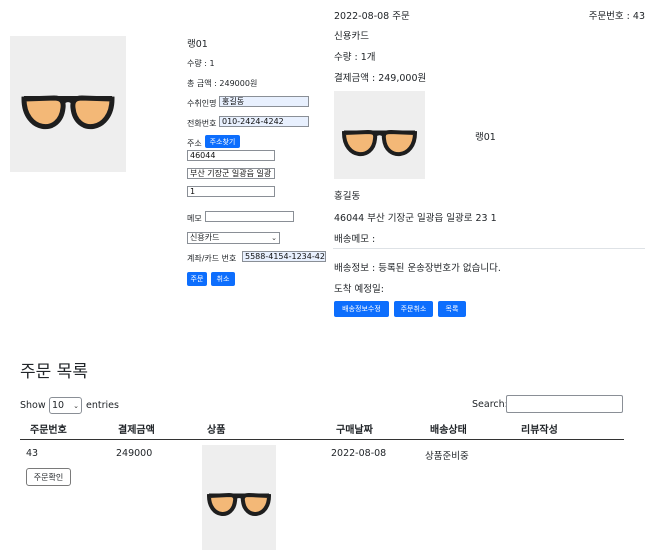  Describe the element at coordinates (347, 196) in the screenshot. I see `summary-recipient: 홍길동` at that location.